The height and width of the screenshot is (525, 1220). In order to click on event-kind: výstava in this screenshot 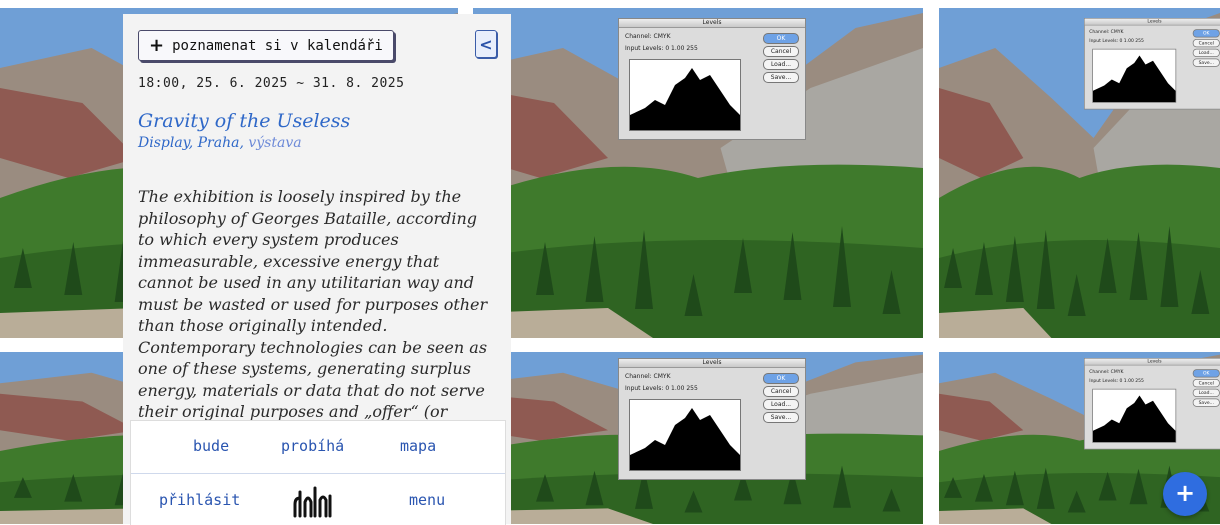, I will do `click(274, 143)`.